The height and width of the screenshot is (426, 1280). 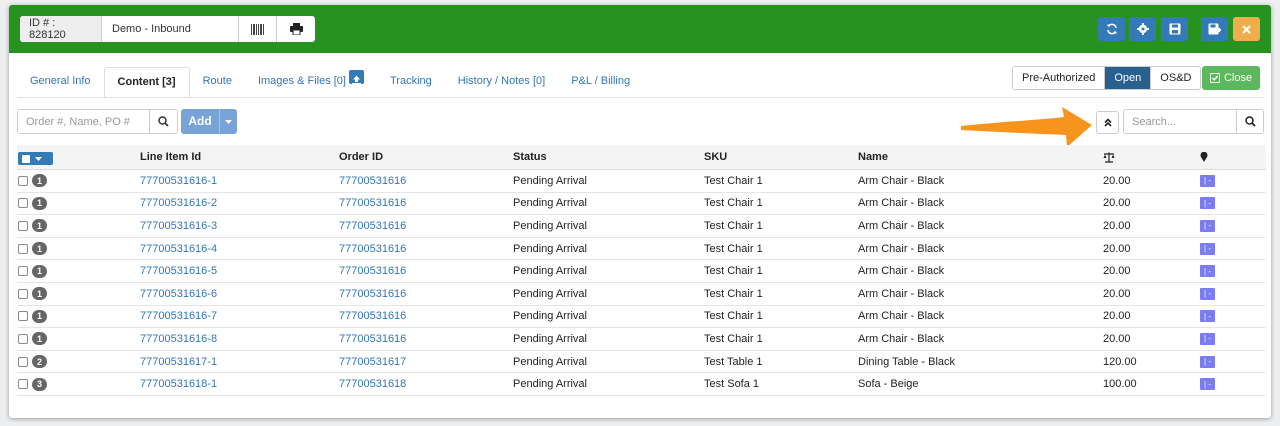 What do you see at coordinates (146, 82) in the screenshot?
I see `tab-content: Content [3]` at bounding box center [146, 82].